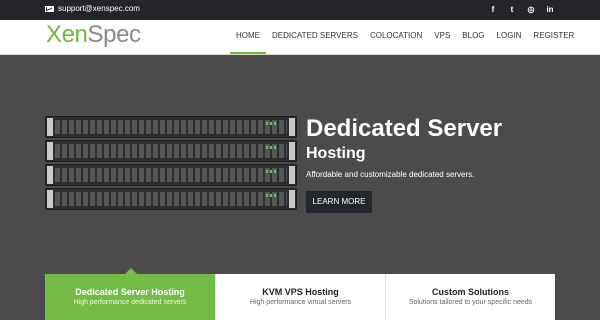 The image size is (600, 320). Describe the element at coordinates (470, 292) in the screenshot. I see `card-title: Custom Solutions` at that location.